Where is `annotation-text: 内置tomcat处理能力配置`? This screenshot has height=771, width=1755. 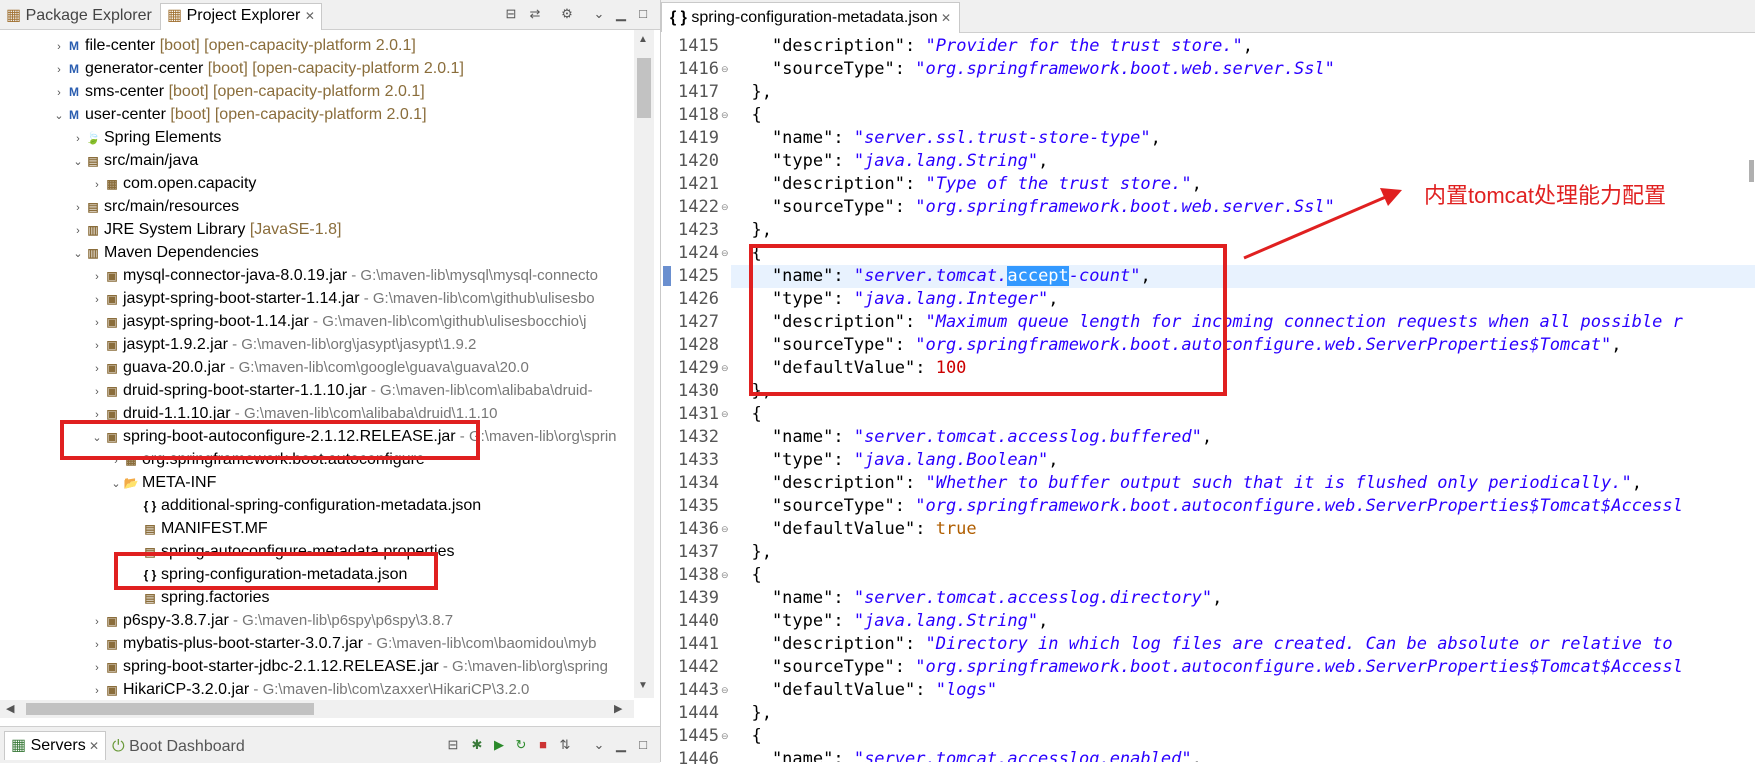 annotation-text: 内置tomcat处理能力配置 is located at coordinates (1545, 195).